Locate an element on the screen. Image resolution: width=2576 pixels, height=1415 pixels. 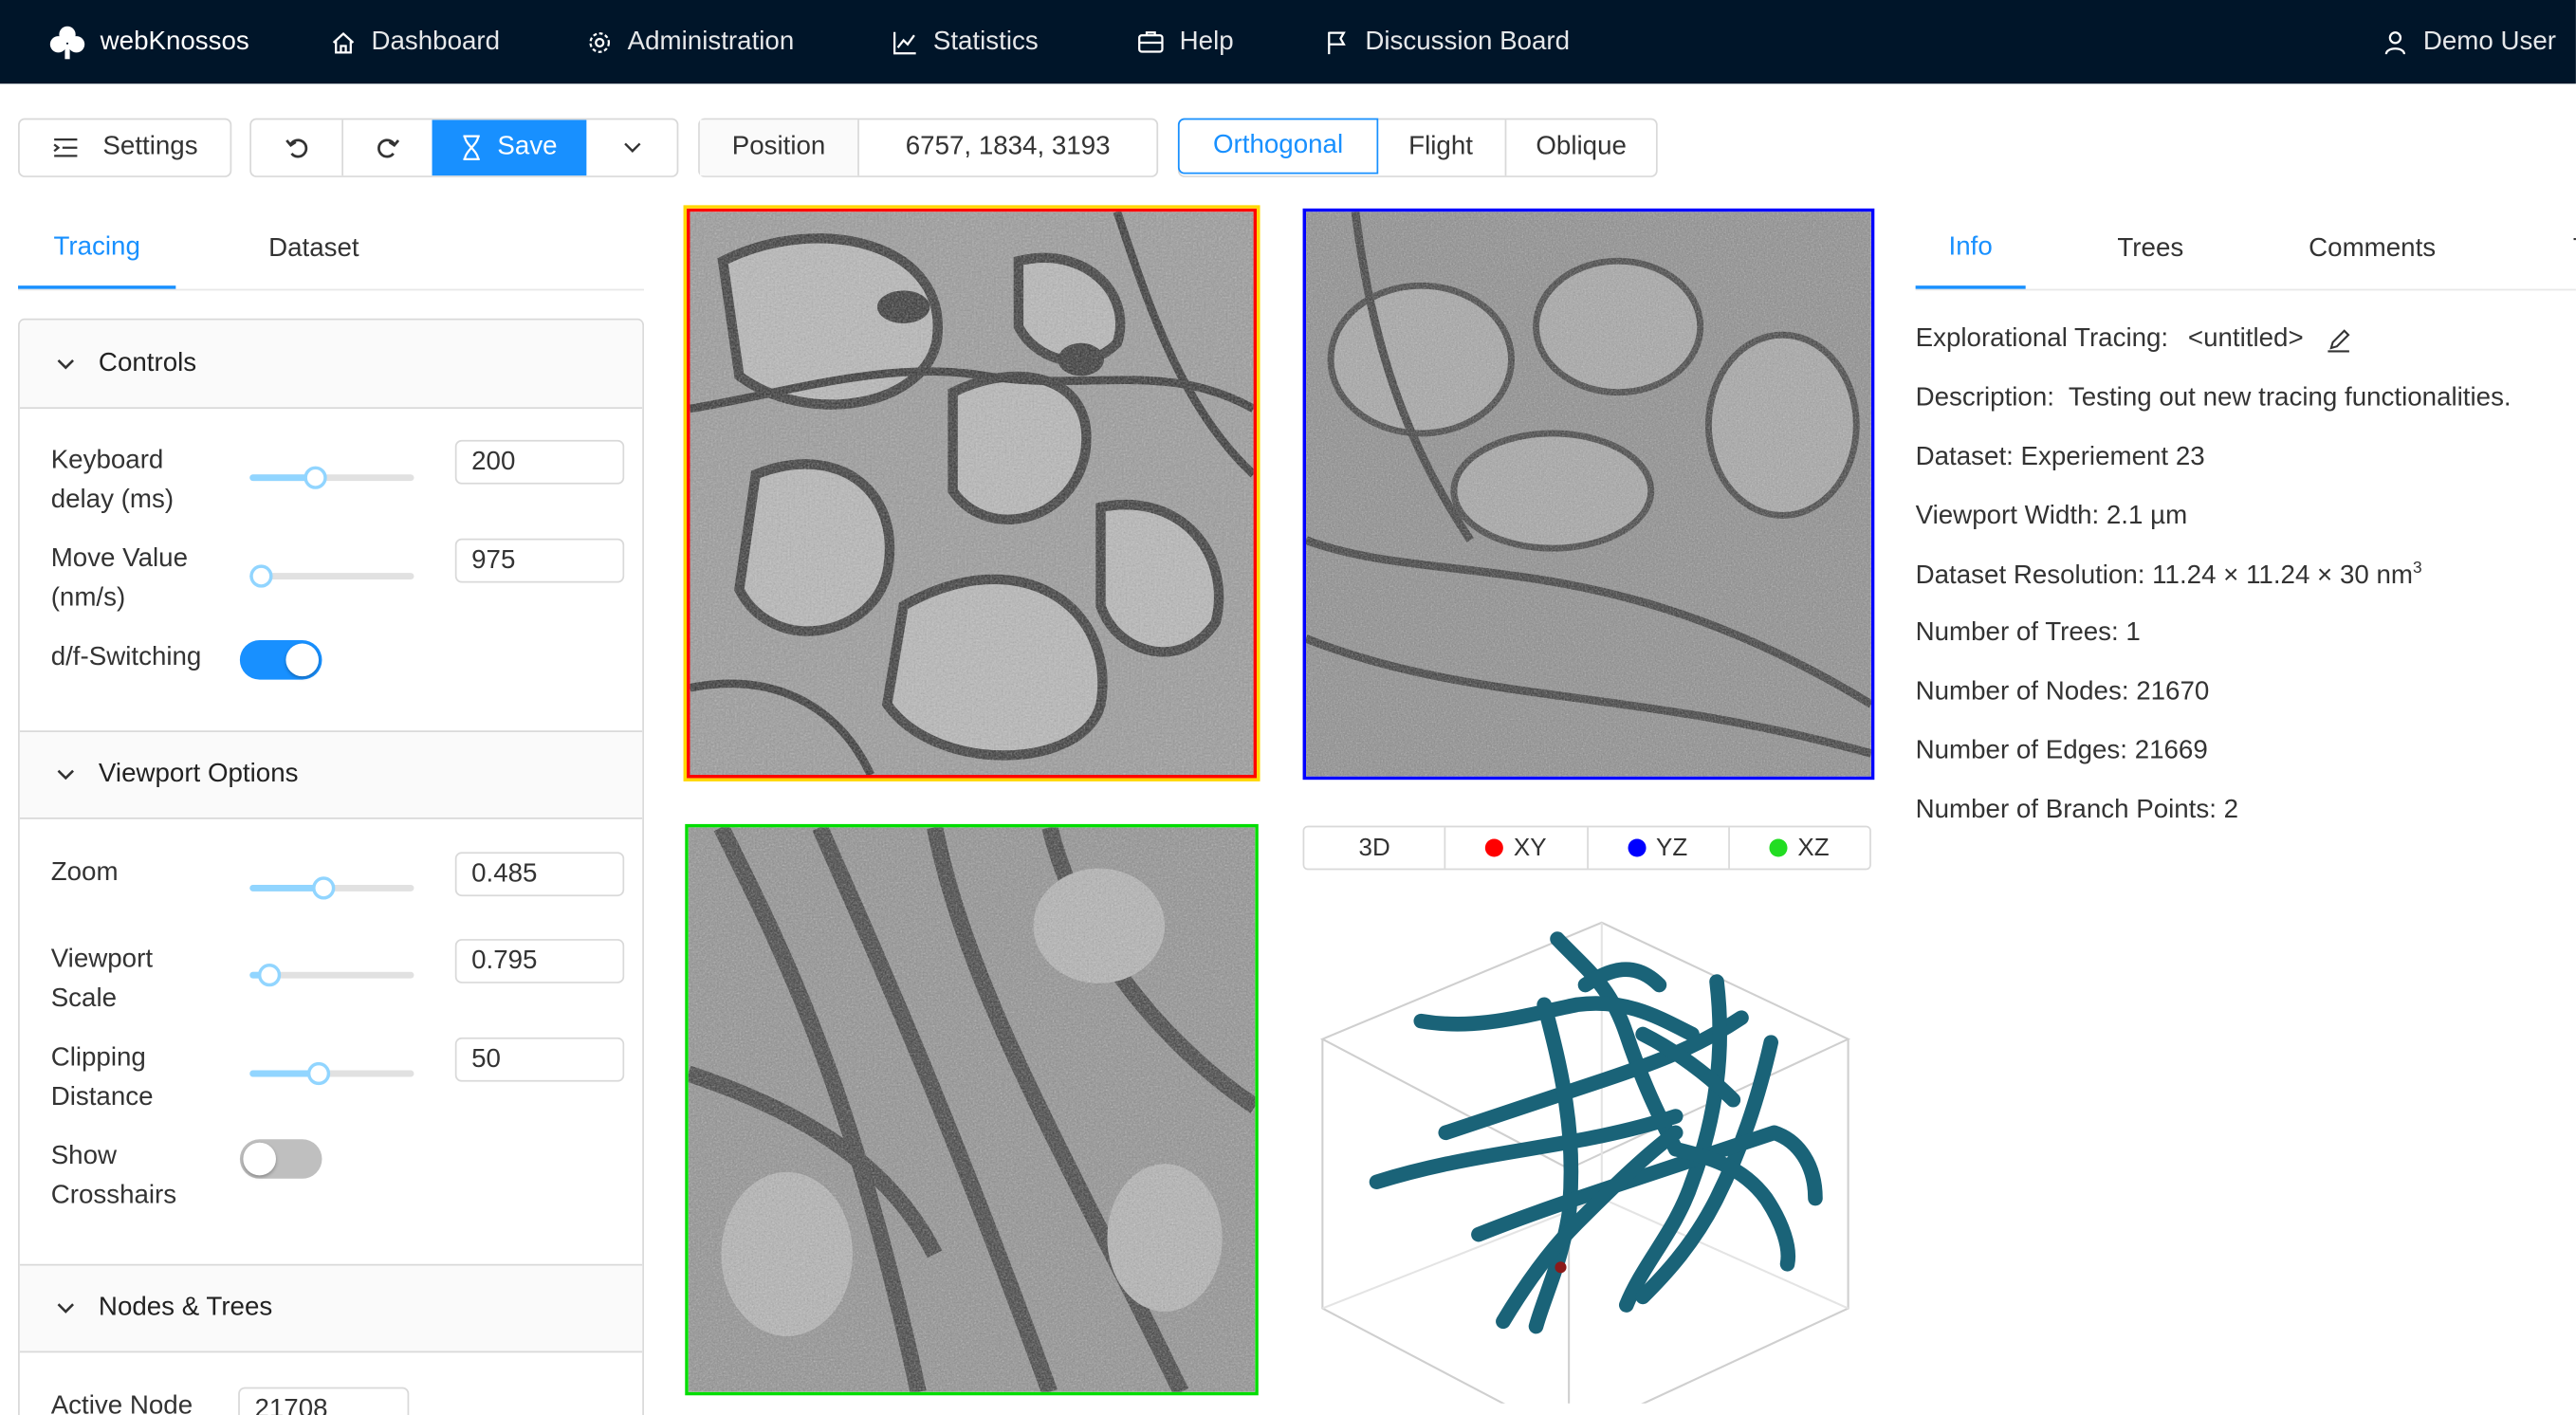
keyboard-delay-label-line2: delay (ms) is located at coordinates (112, 500).